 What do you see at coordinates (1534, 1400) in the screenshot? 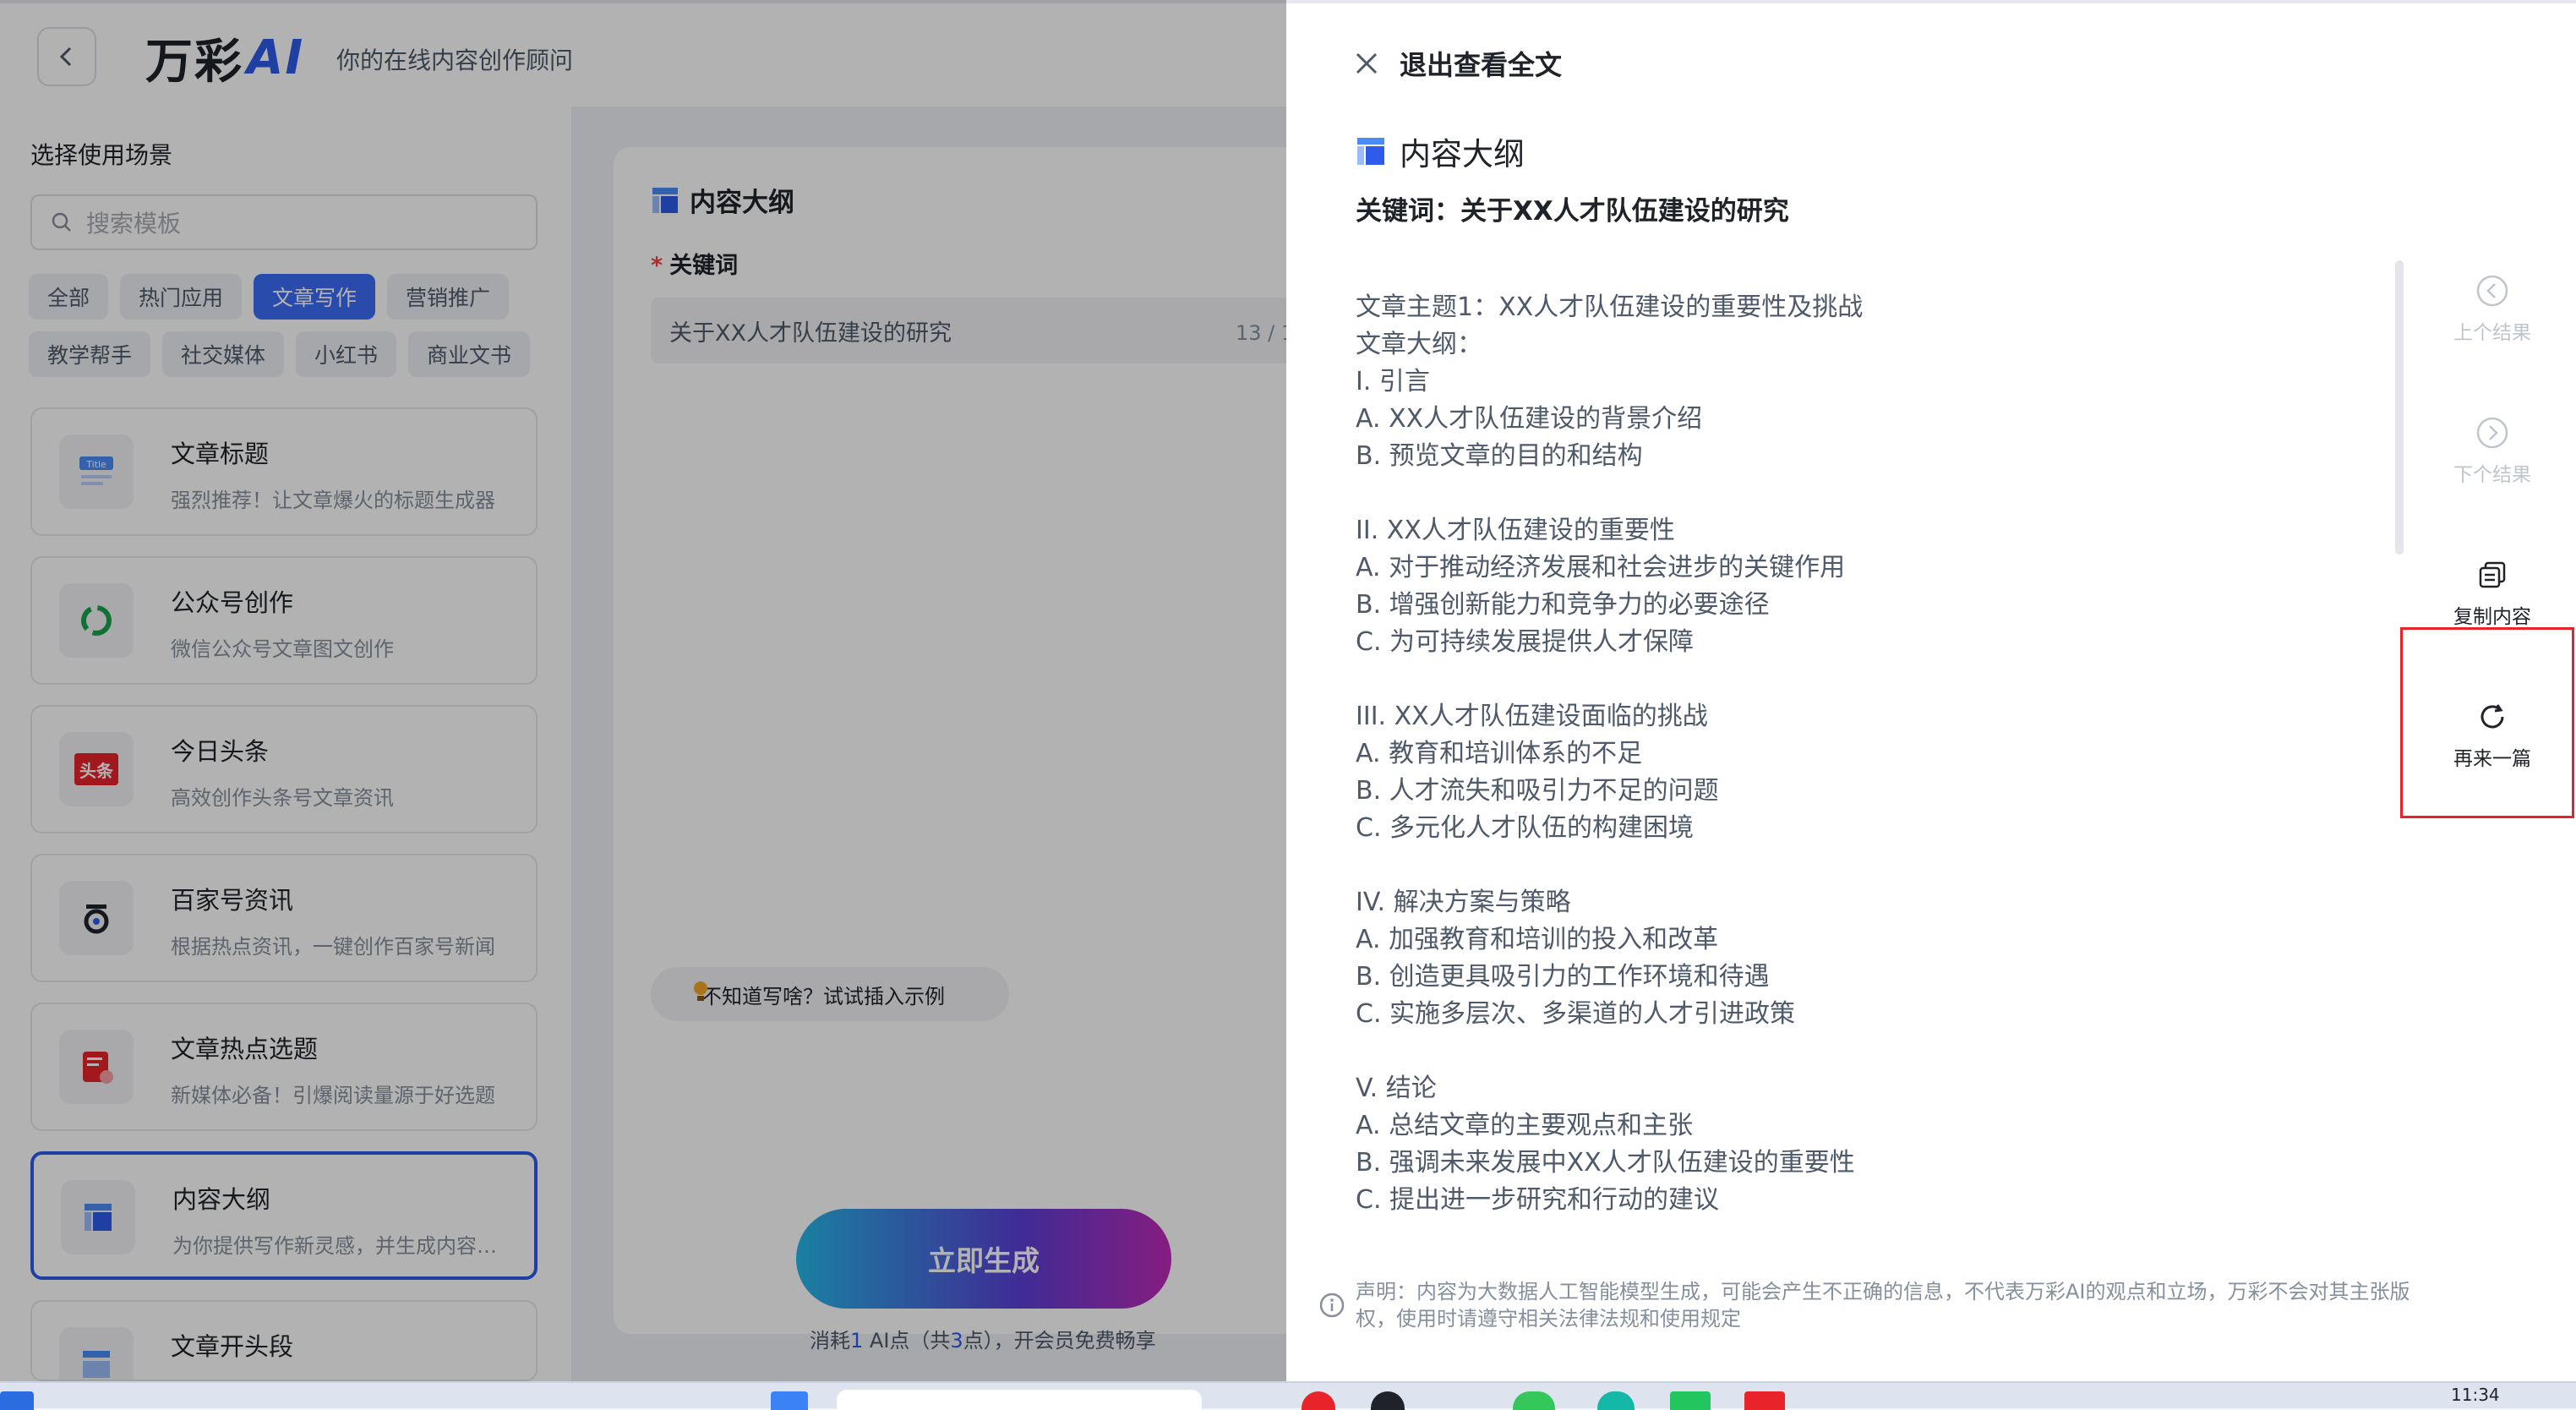
I see `app-icon-green` at bounding box center [1534, 1400].